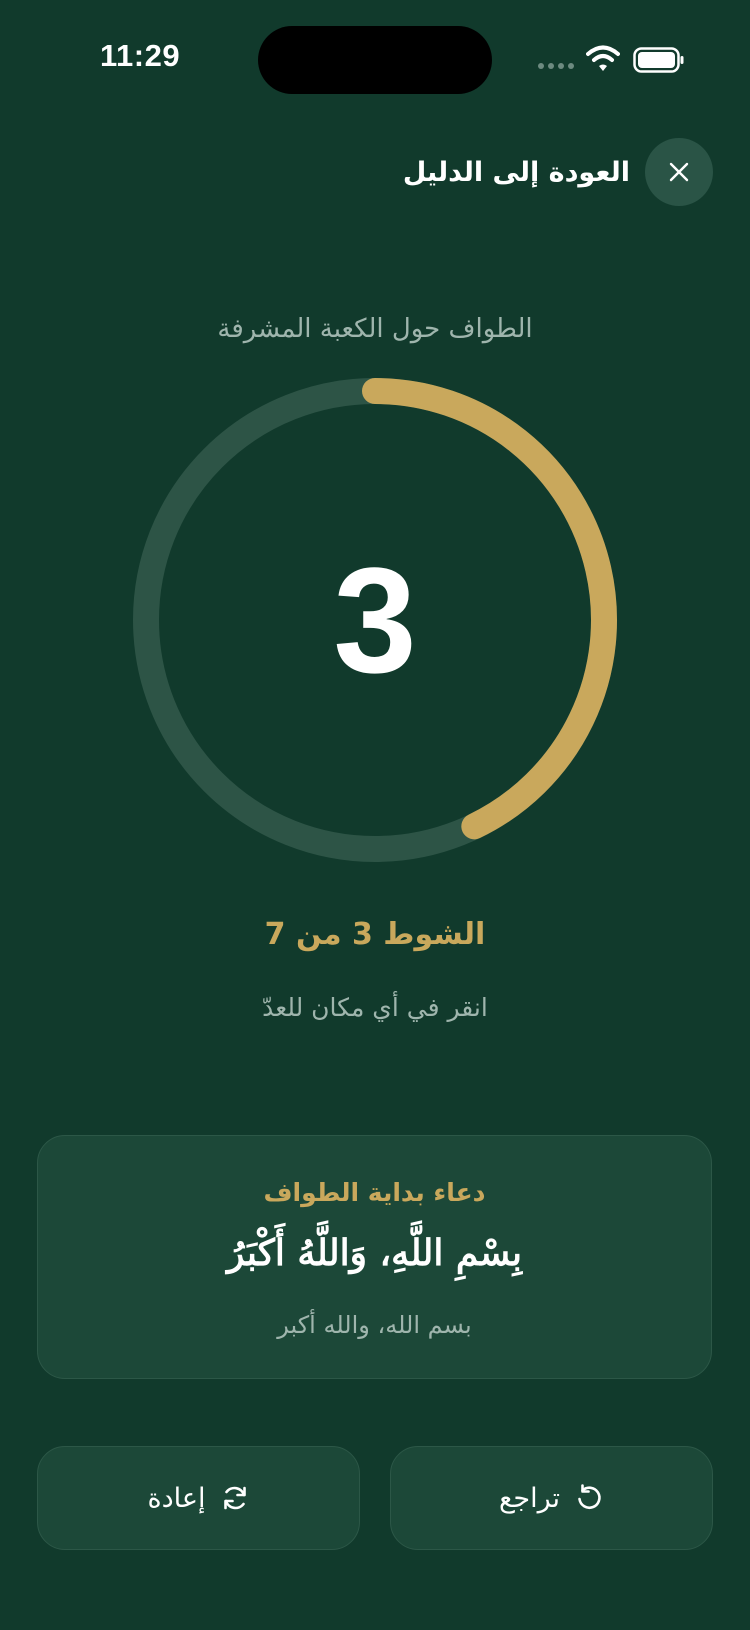  I want to click on wifi-icon, so click(603, 58).